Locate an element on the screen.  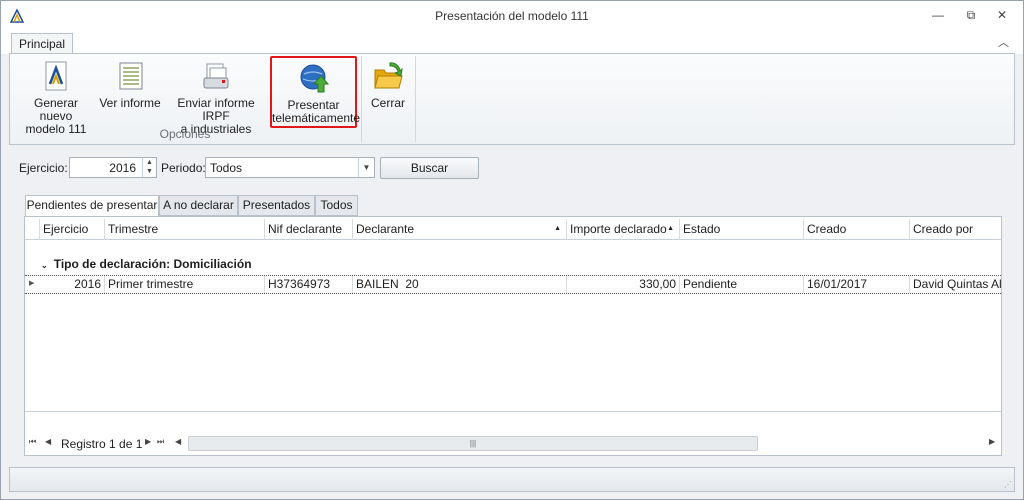
ejercicio-value: 2016 is located at coordinates (122, 168).